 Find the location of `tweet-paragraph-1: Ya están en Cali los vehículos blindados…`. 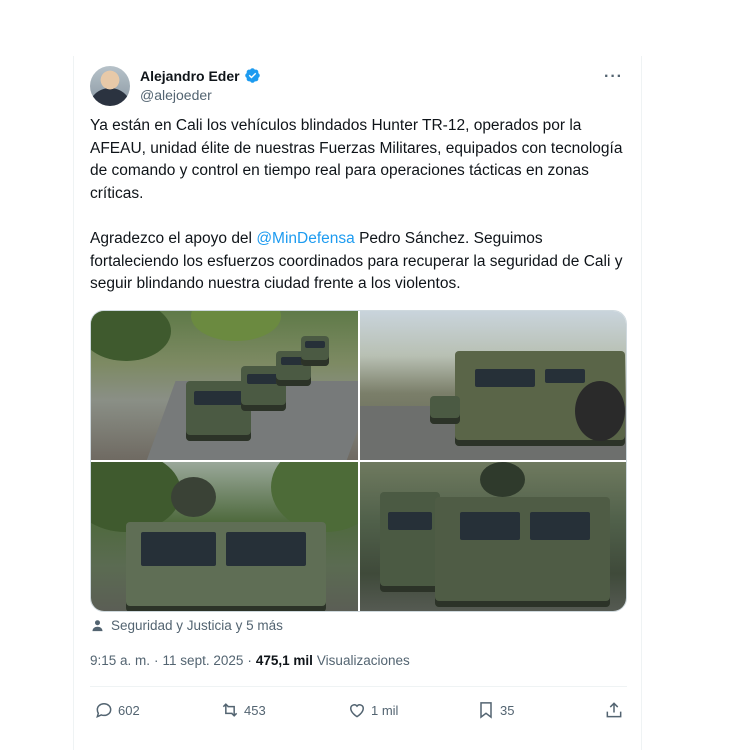

tweet-paragraph-1: Ya están en Cali los vehículos blindados… is located at coordinates (356, 159).